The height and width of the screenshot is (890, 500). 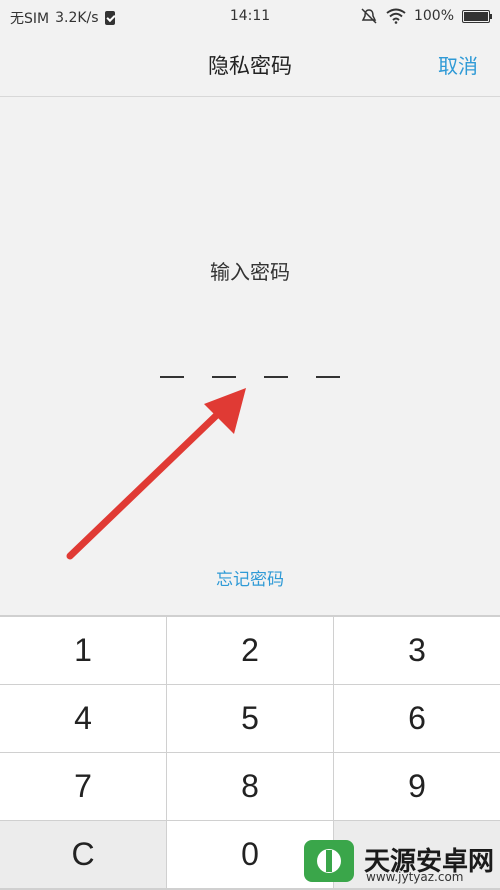 What do you see at coordinates (415, 877) in the screenshot?
I see `watermark-url: www.jytyaz.com` at bounding box center [415, 877].